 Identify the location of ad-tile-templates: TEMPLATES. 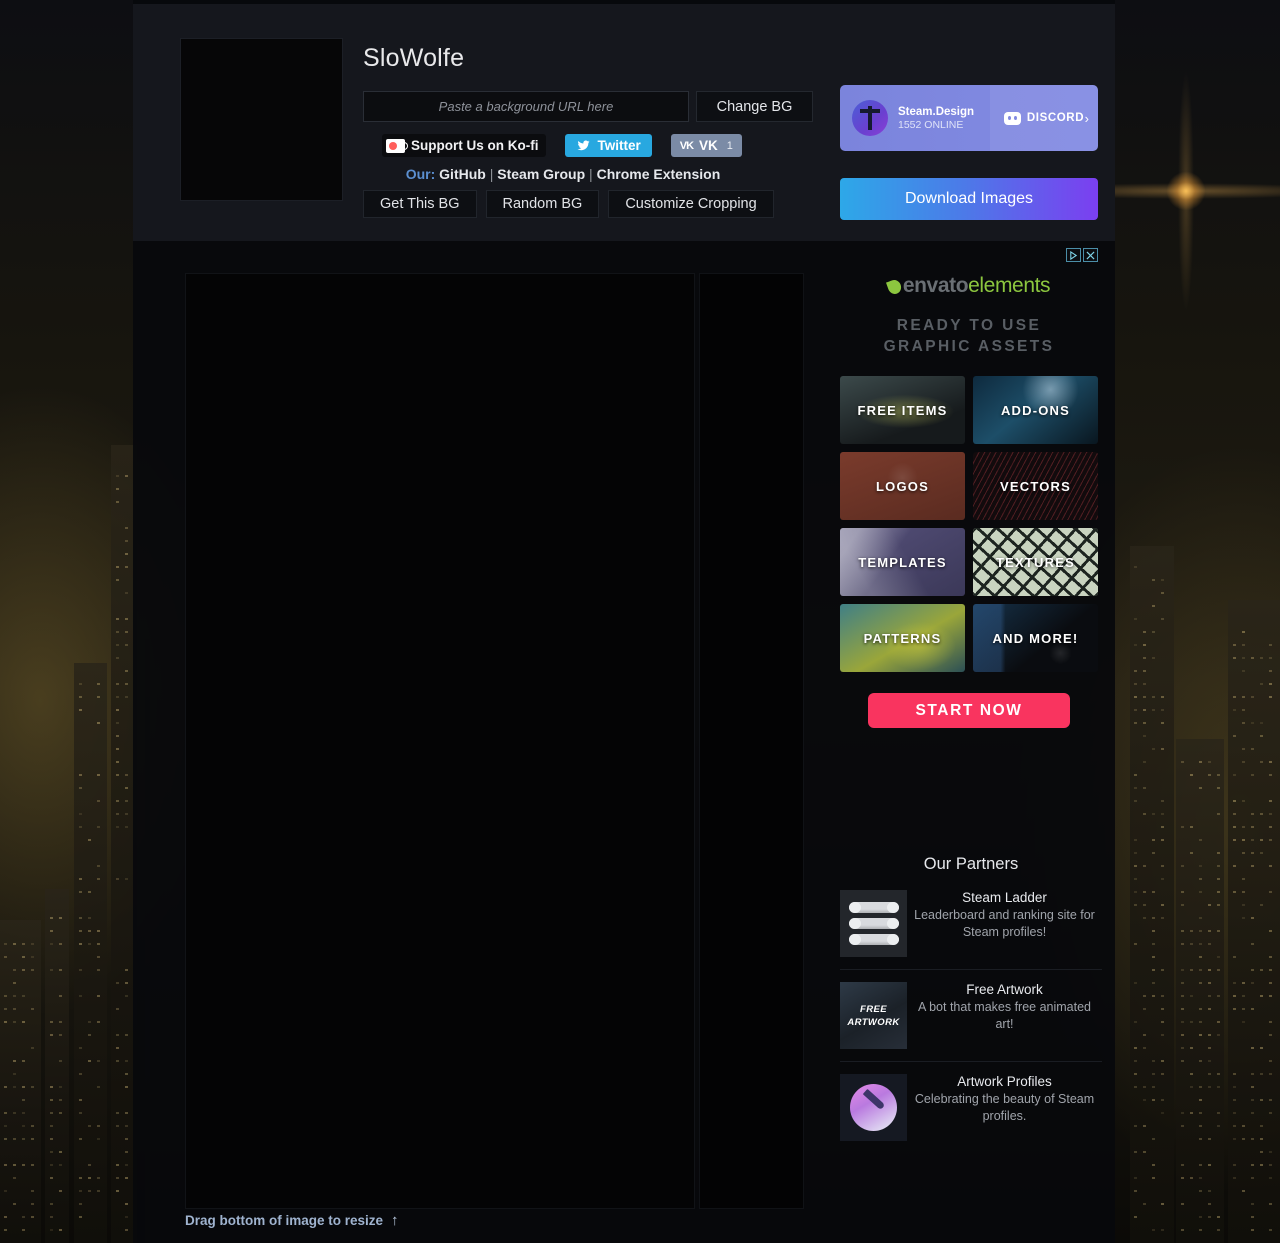
(902, 562).